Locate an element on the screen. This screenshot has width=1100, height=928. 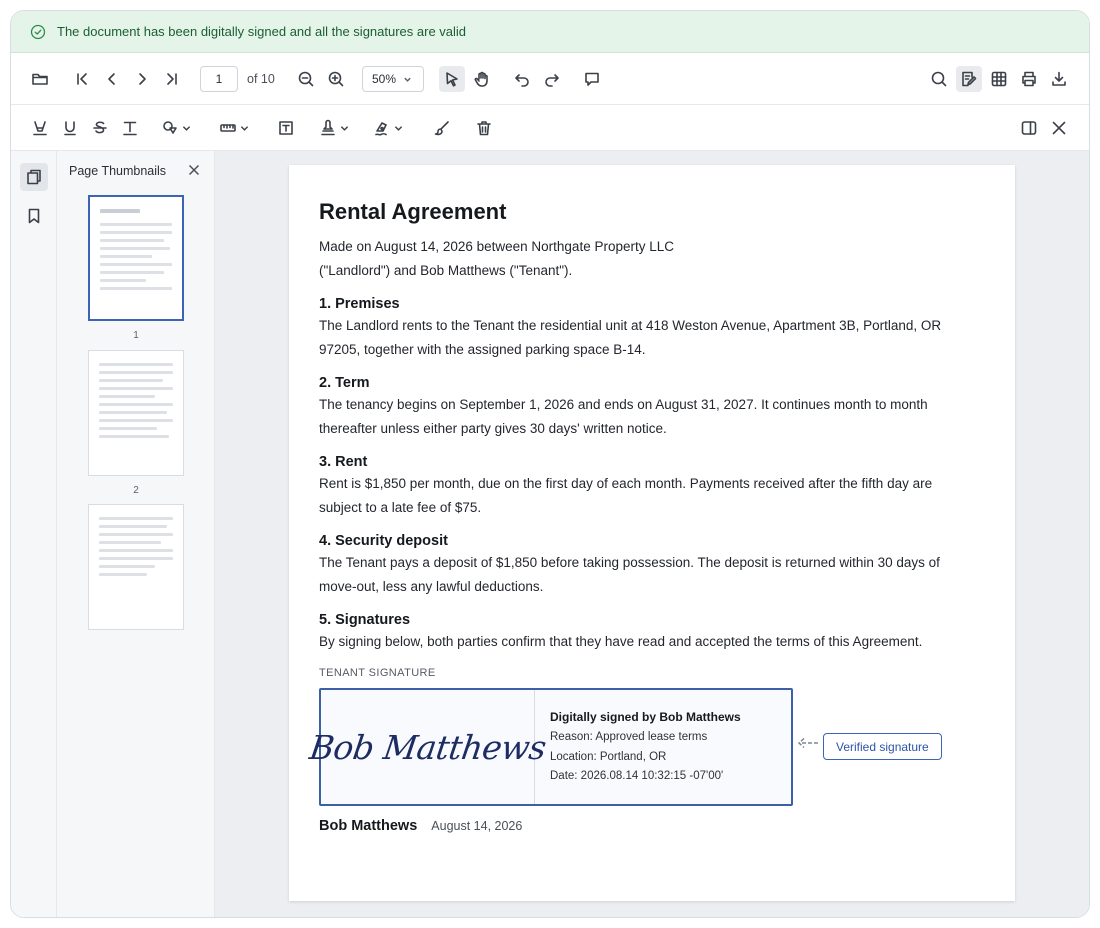
next-page-button is located at coordinates (142, 79).